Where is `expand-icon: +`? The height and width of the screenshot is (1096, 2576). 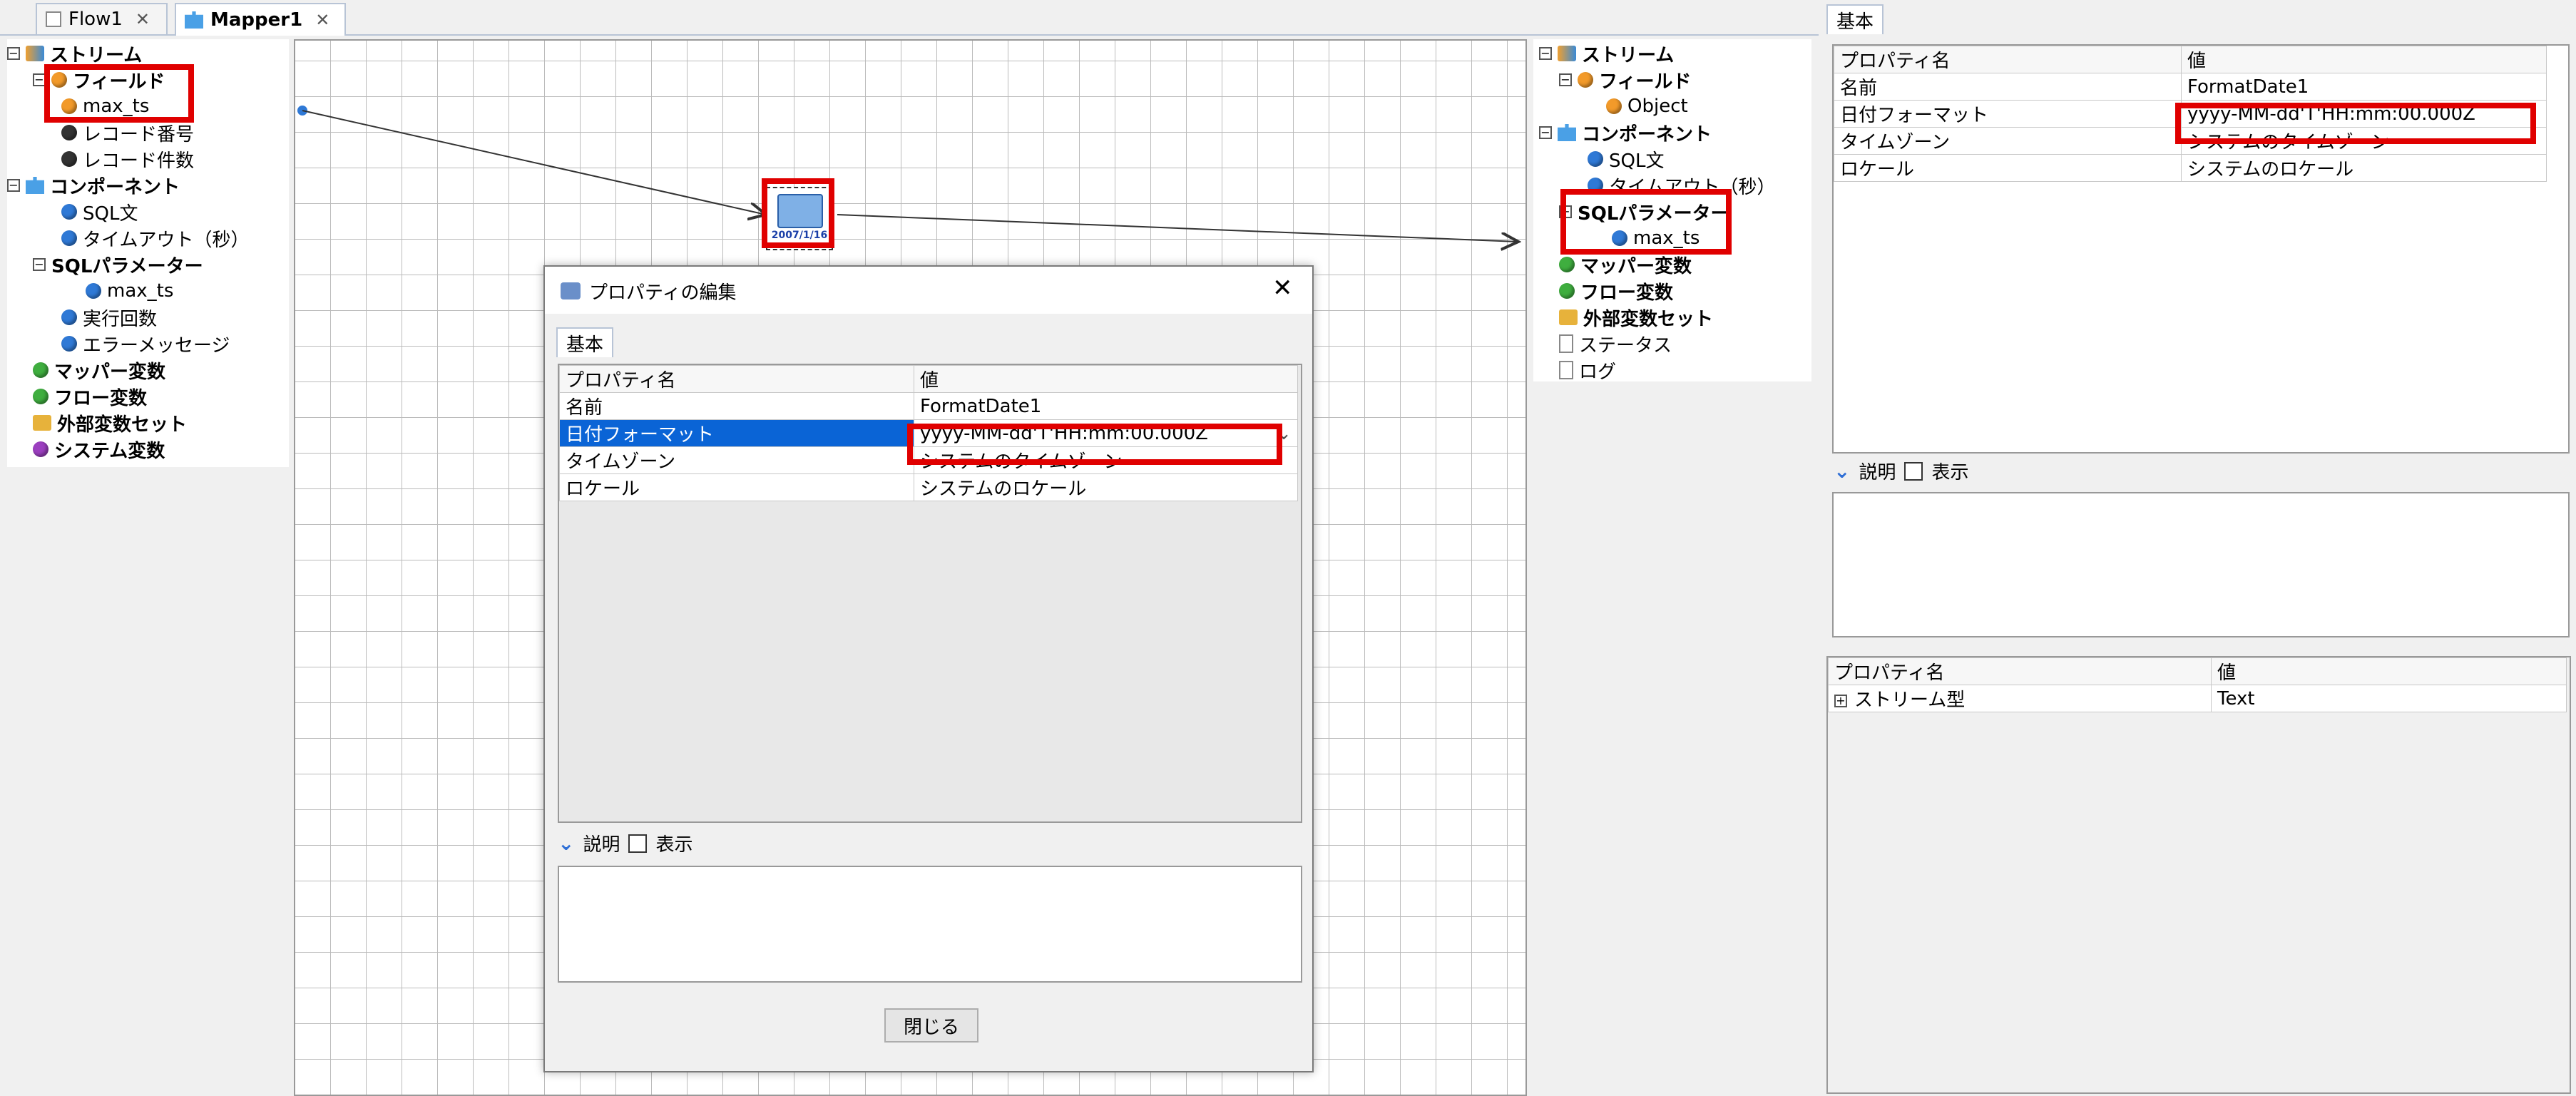
expand-icon: + is located at coordinates (1841, 701).